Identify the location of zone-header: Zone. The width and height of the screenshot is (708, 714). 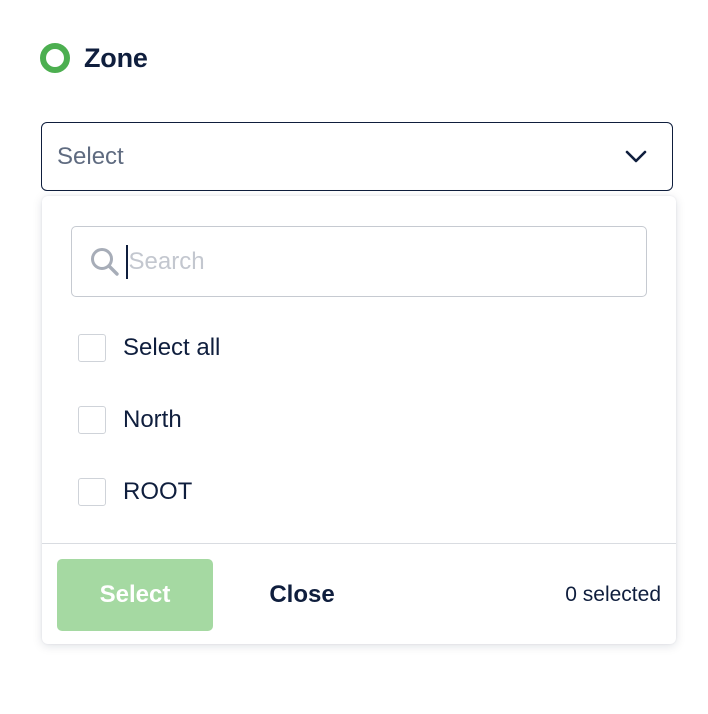
(94, 58).